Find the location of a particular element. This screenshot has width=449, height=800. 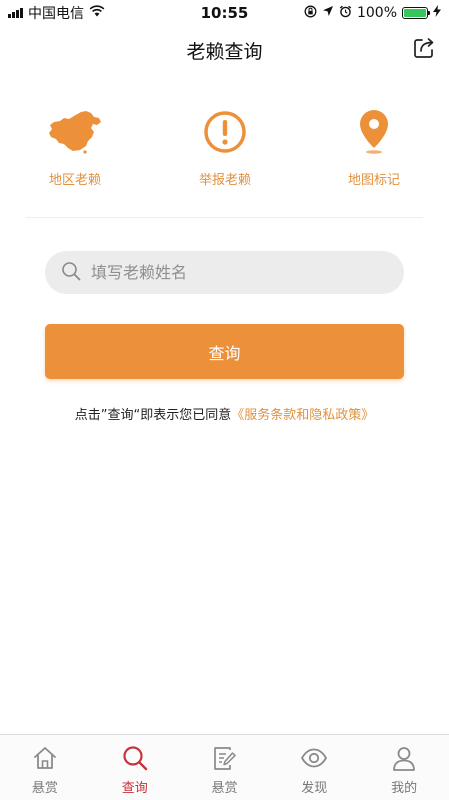

status-right: 100% is located at coordinates (372, 13).